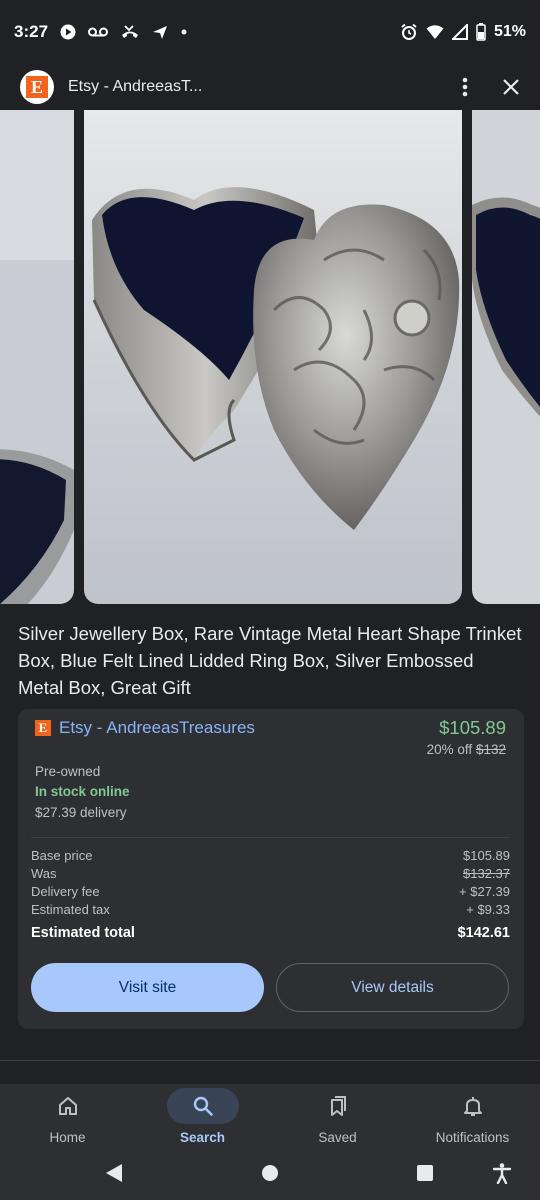  What do you see at coordinates (67, 1118) in the screenshot?
I see `nav-home: Home` at bounding box center [67, 1118].